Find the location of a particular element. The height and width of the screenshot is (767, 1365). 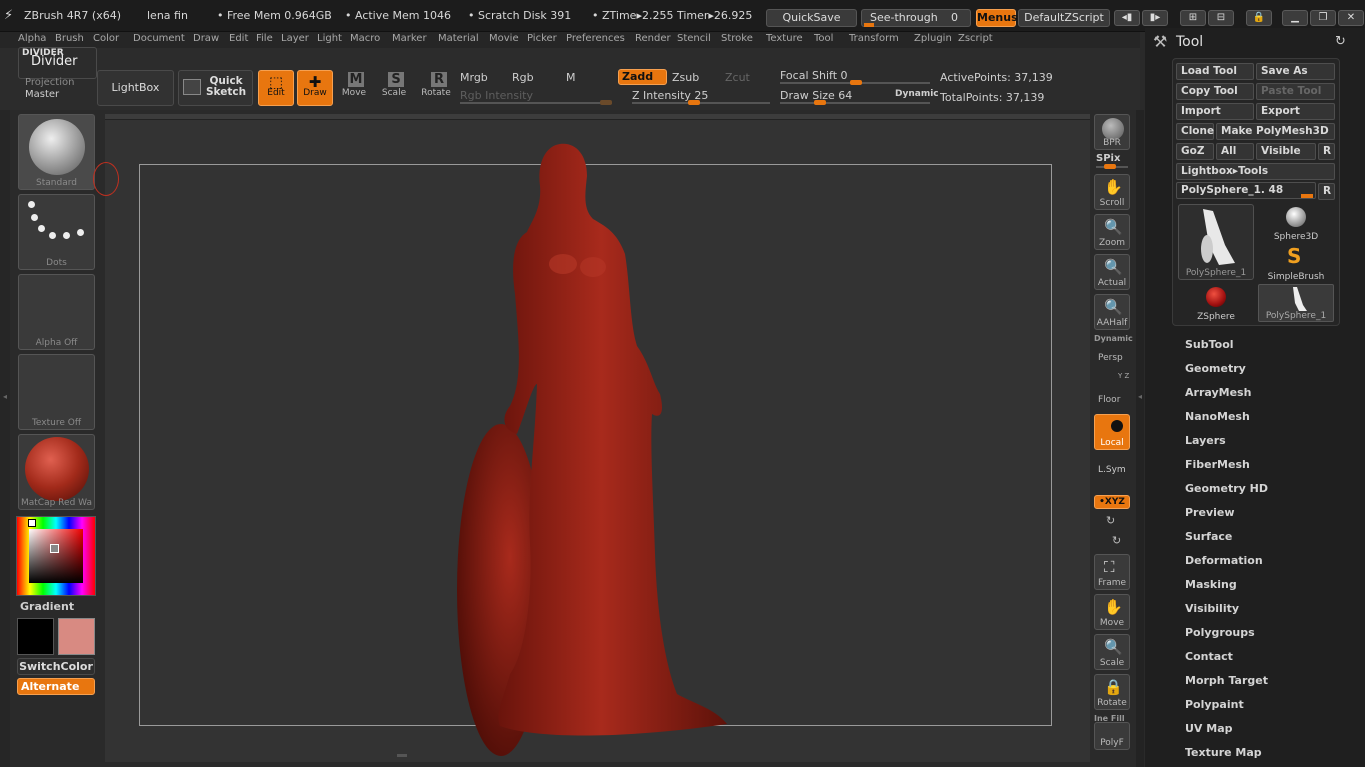

current-tool-r-button: R is located at coordinates (1326, 191).